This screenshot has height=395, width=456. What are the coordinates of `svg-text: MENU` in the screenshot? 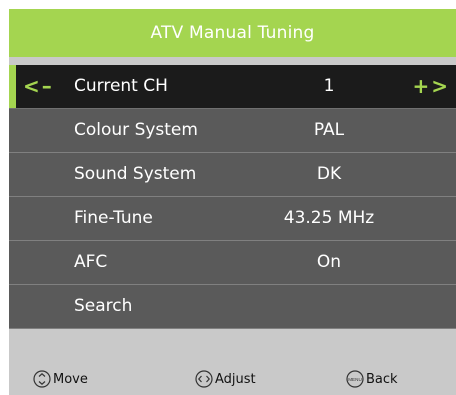 It's located at (355, 379).